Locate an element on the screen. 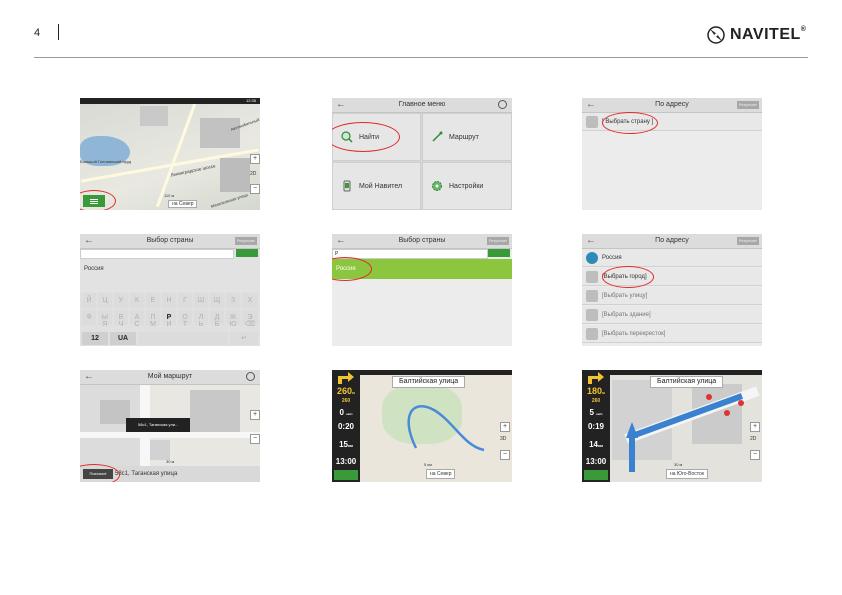  power-icon is located at coordinates (502, 104).